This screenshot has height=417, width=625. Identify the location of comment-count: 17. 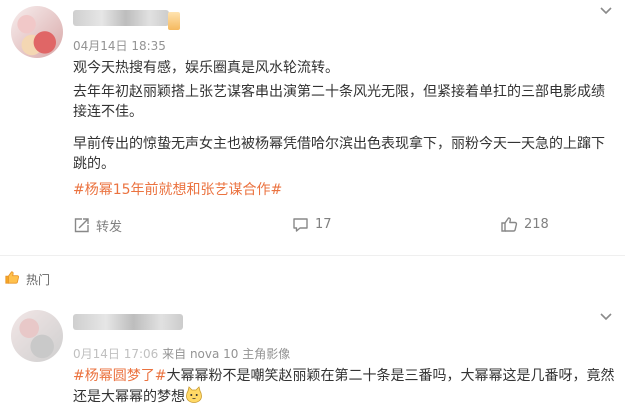
(323, 224).